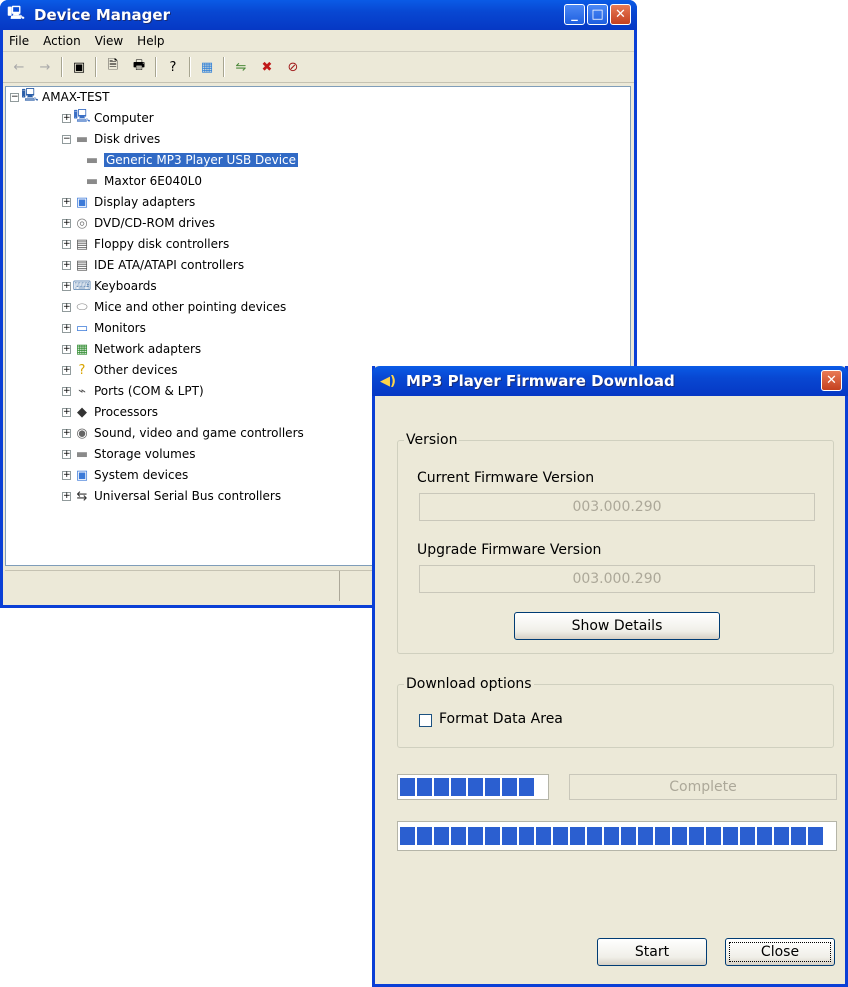 The height and width of the screenshot is (987, 848). Describe the element at coordinates (831, 380) in the screenshot. I see `dialog-close-button: ✕` at that location.